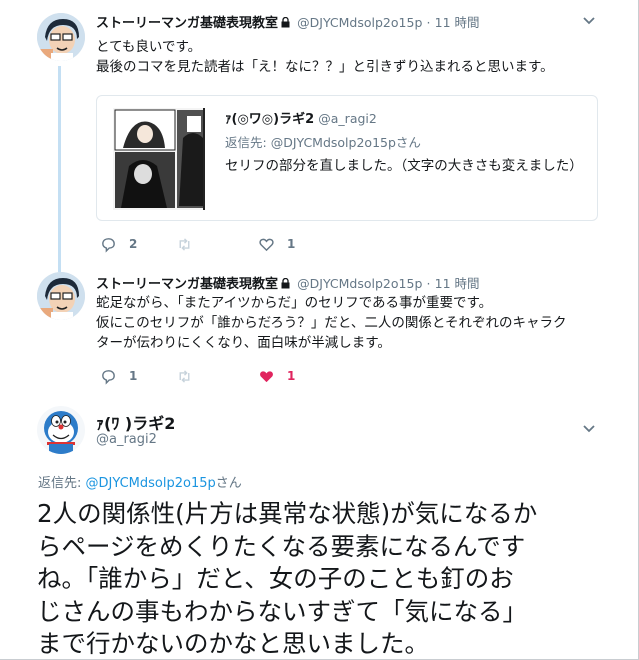  I want to click on quoted-manga-thumbnail, so click(161, 159).